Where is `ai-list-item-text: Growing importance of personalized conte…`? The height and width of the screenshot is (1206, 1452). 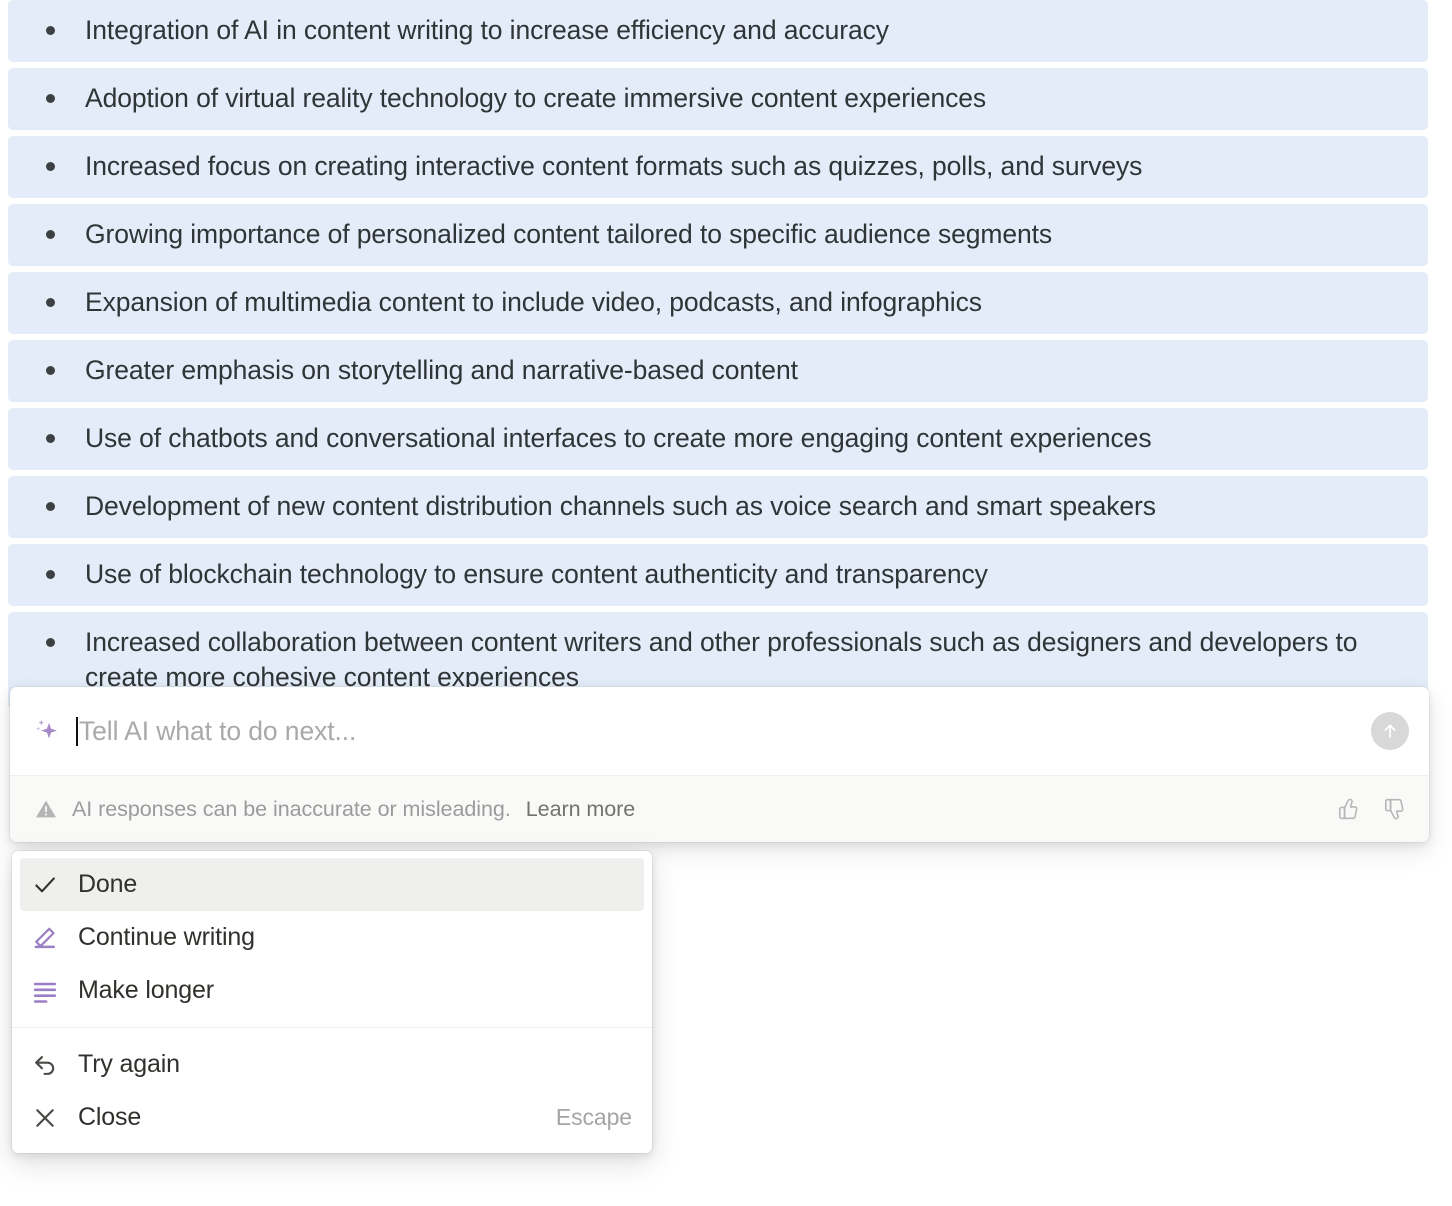 ai-list-item-text: Growing importance of personalized conte… is located at coordinates (569, 233).